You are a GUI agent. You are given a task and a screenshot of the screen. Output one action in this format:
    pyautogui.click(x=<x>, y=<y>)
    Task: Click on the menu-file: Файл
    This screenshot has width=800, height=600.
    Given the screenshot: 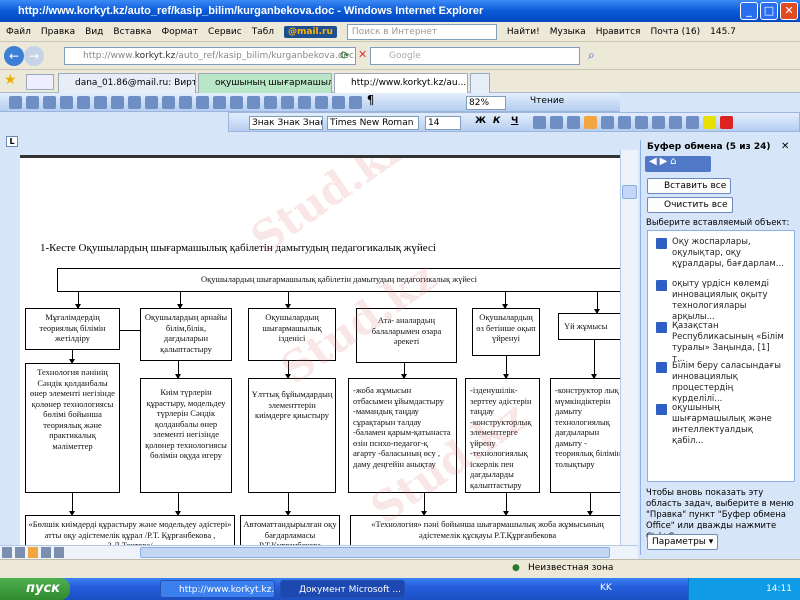 What is the action you would take?
    pyautogui.click(x=18, y=32)
    